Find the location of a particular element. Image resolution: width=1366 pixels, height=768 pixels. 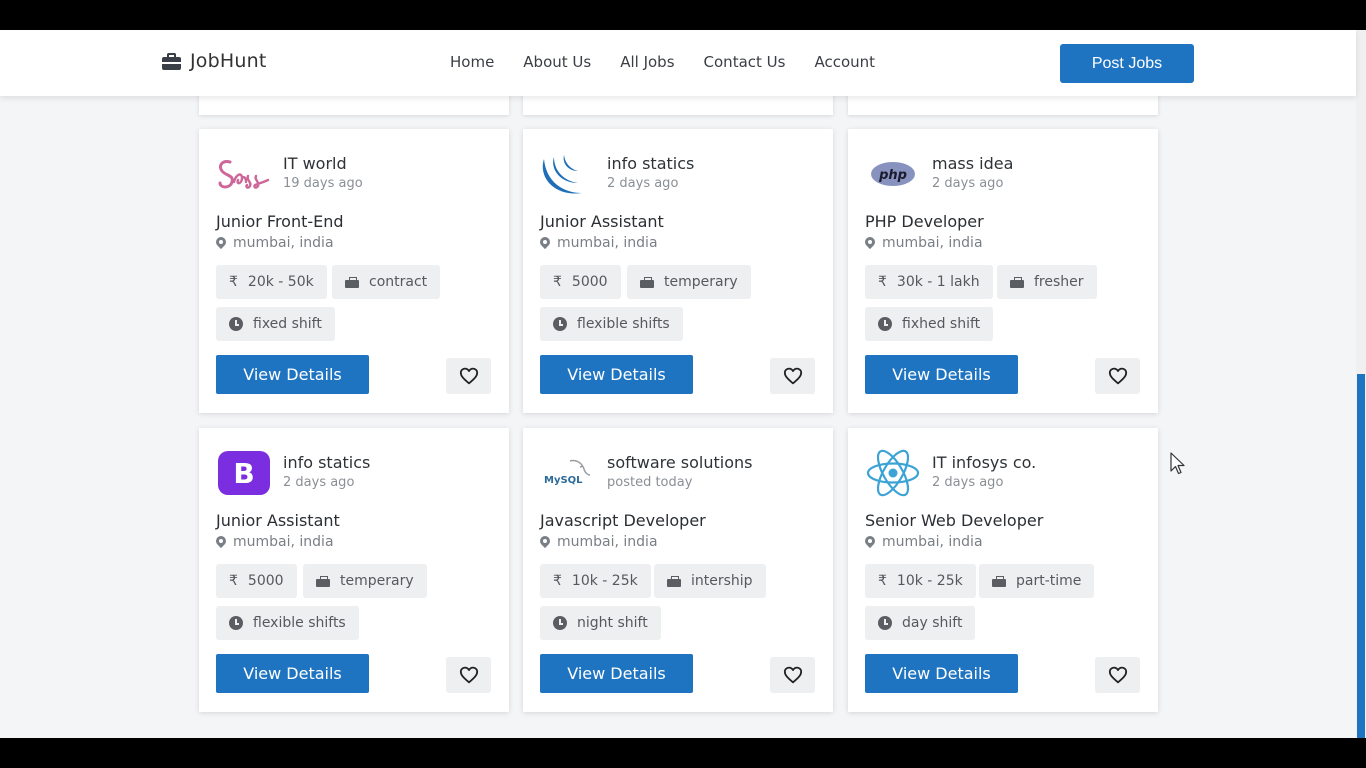

jquery-logo is located at coordinates (568, 174).